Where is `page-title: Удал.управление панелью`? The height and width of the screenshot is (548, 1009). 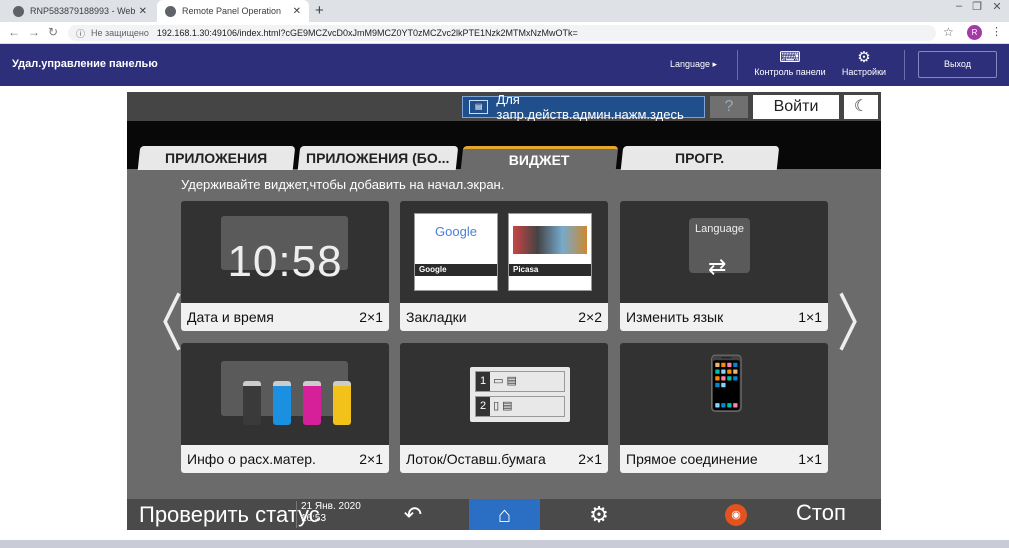 page-title: Удал.управление панелью is located at coordinates (85, 64).